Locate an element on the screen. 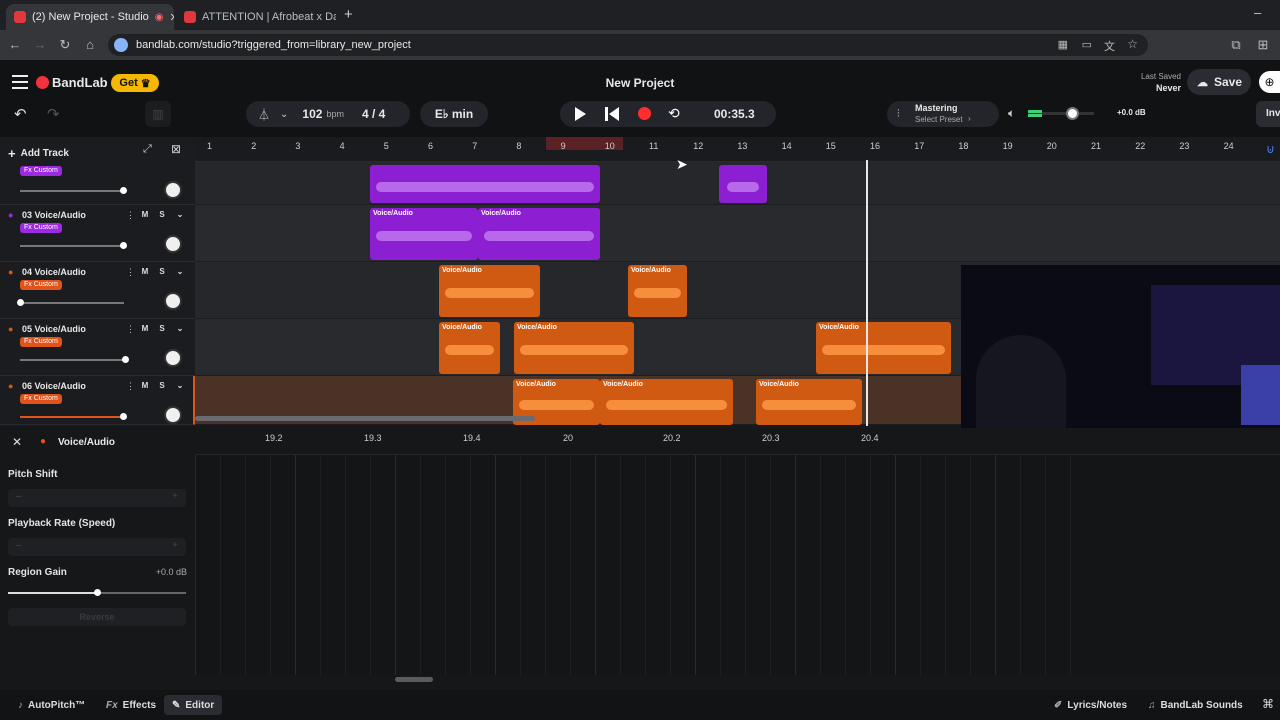 The height and width of the screenshot is (720, 1280). skip-back-icon is located at coordinates (606, 114).